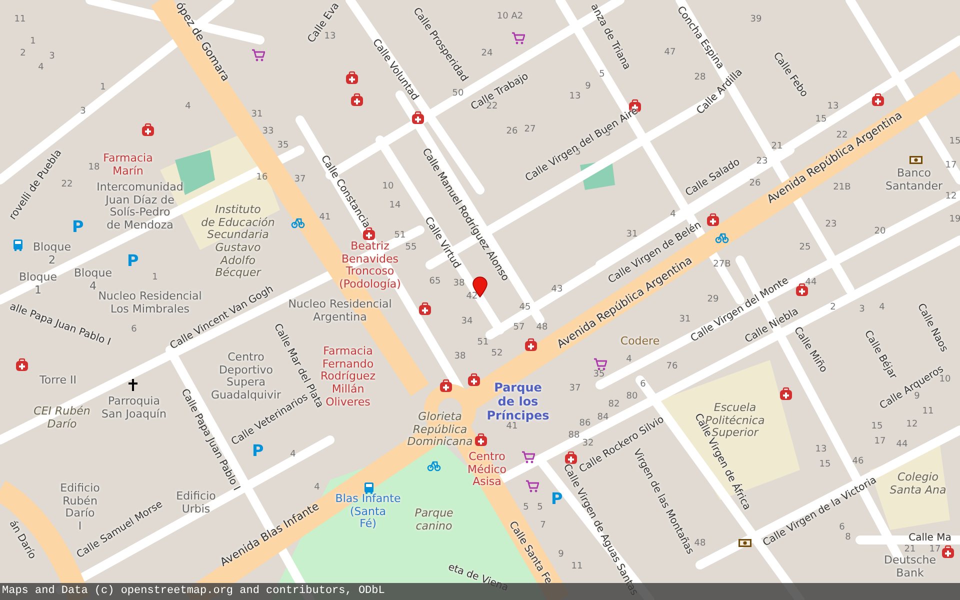 This screenshot has width=960, height=600. Describe the element at coordinates (52, 254) in the screenshot. I see `place-label: Bloque 2` at that location.